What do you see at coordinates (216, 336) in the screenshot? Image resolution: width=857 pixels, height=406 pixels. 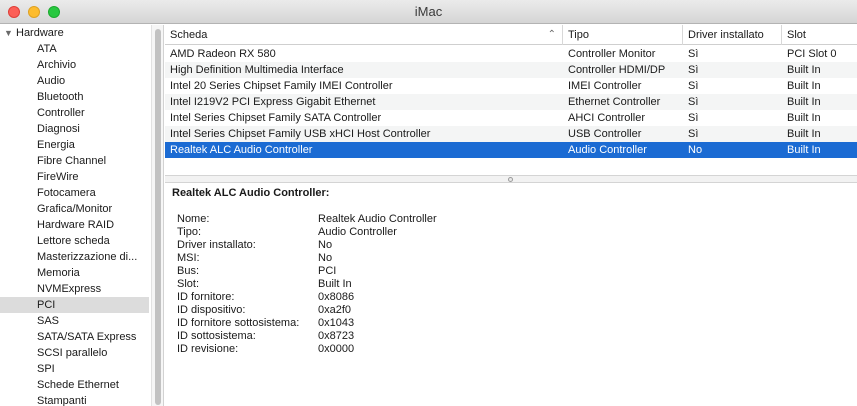 I see `property-label: ID sottosistema:` at bounding box center [216, 336].